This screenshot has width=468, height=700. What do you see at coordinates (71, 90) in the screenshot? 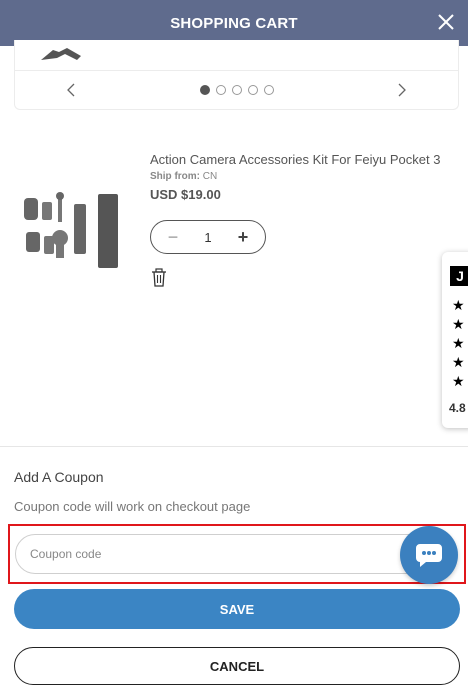
I see `chevron-left-icon` at bounding box center [71, 90].